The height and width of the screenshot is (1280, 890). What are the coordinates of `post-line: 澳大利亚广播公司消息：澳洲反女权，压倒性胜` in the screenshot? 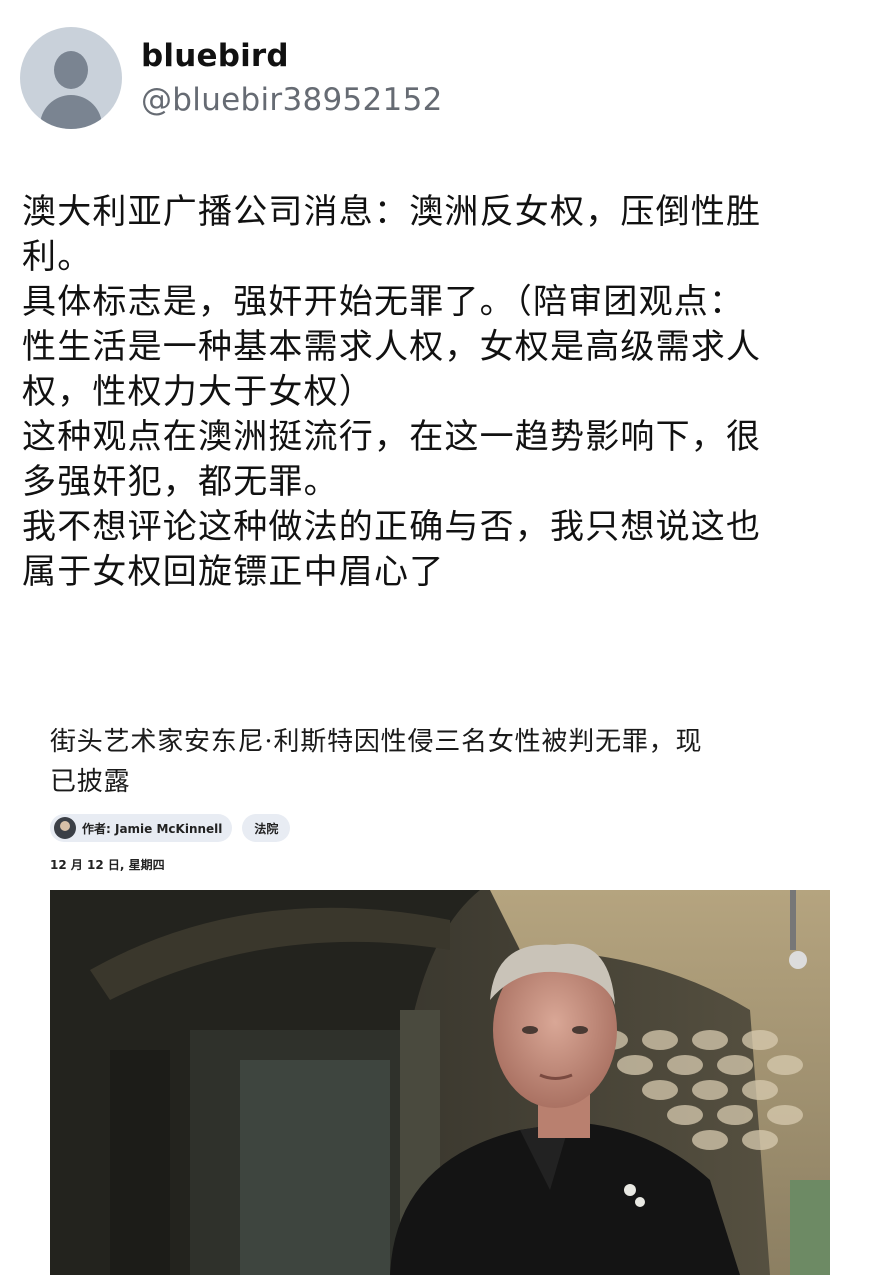 It's located at (392, 212).